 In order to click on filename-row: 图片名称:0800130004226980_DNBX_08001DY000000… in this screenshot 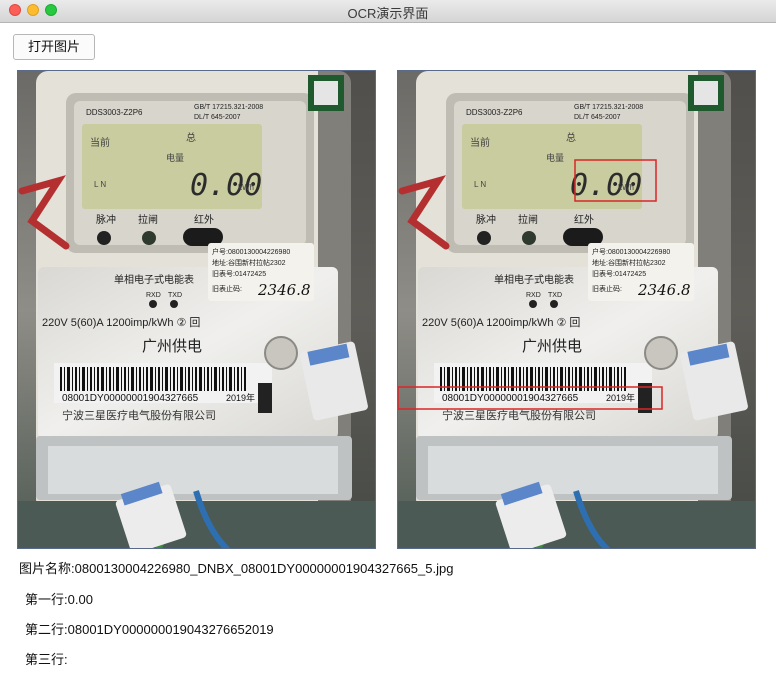, I will do `click(236, 567)`.